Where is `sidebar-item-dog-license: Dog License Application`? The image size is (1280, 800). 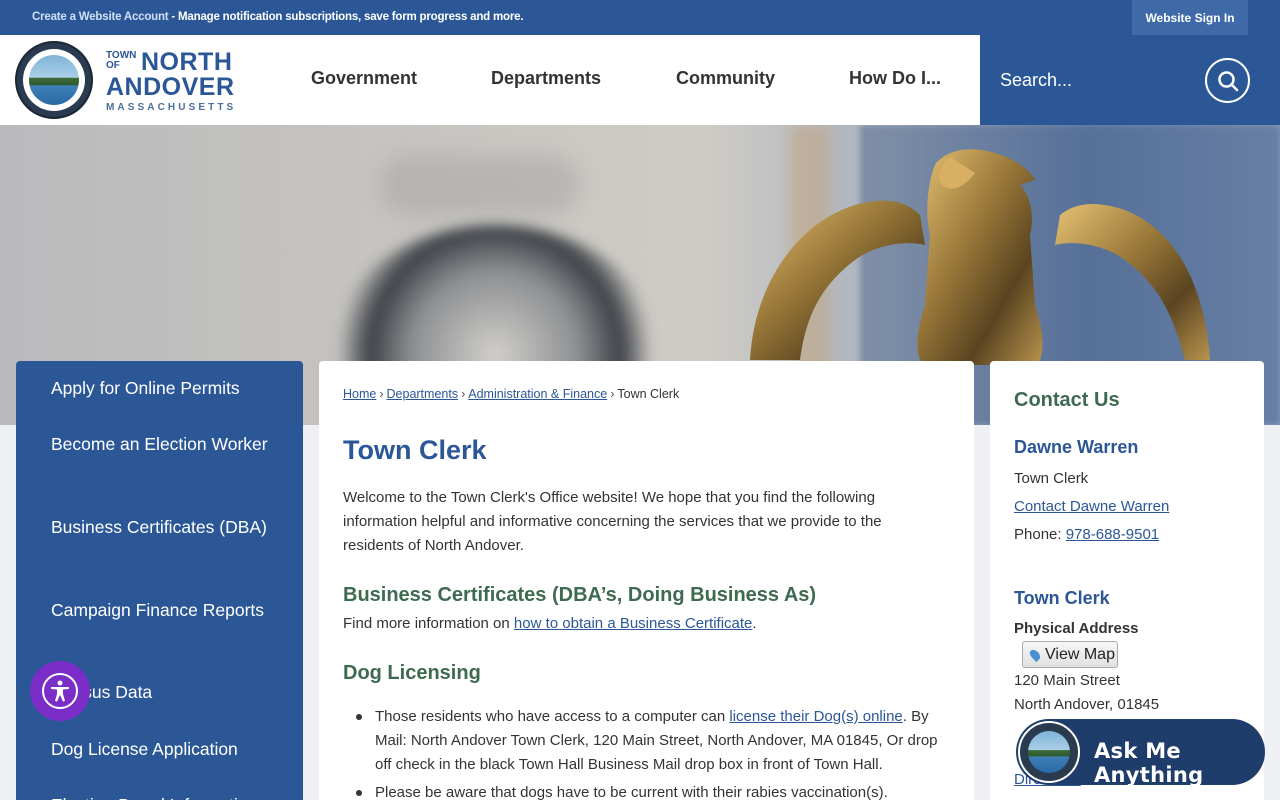
sidebar-item-dog-license: Dog License Application is located at coordinates (161, 749).